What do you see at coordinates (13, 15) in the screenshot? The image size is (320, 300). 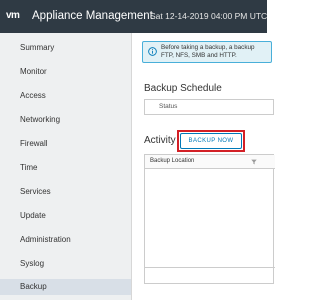 I see `vmware-logo: vm` at bounding box center [13, 15].